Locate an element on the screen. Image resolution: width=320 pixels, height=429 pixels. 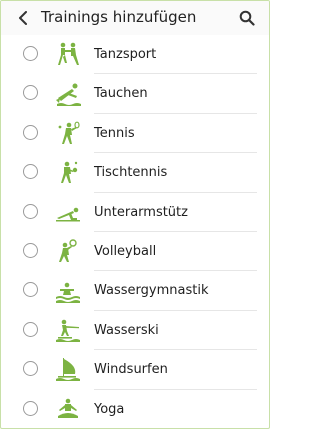
list-item: Volleyball is located at coordinates (135, 252).